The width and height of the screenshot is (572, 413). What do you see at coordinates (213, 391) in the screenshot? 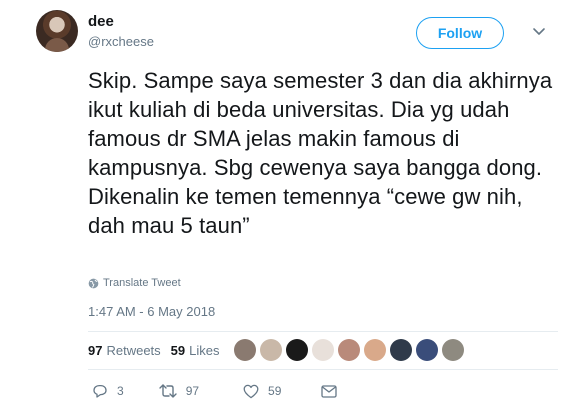
I see `tweet-actions: 3 97 59` at bounding box center [213, 391].